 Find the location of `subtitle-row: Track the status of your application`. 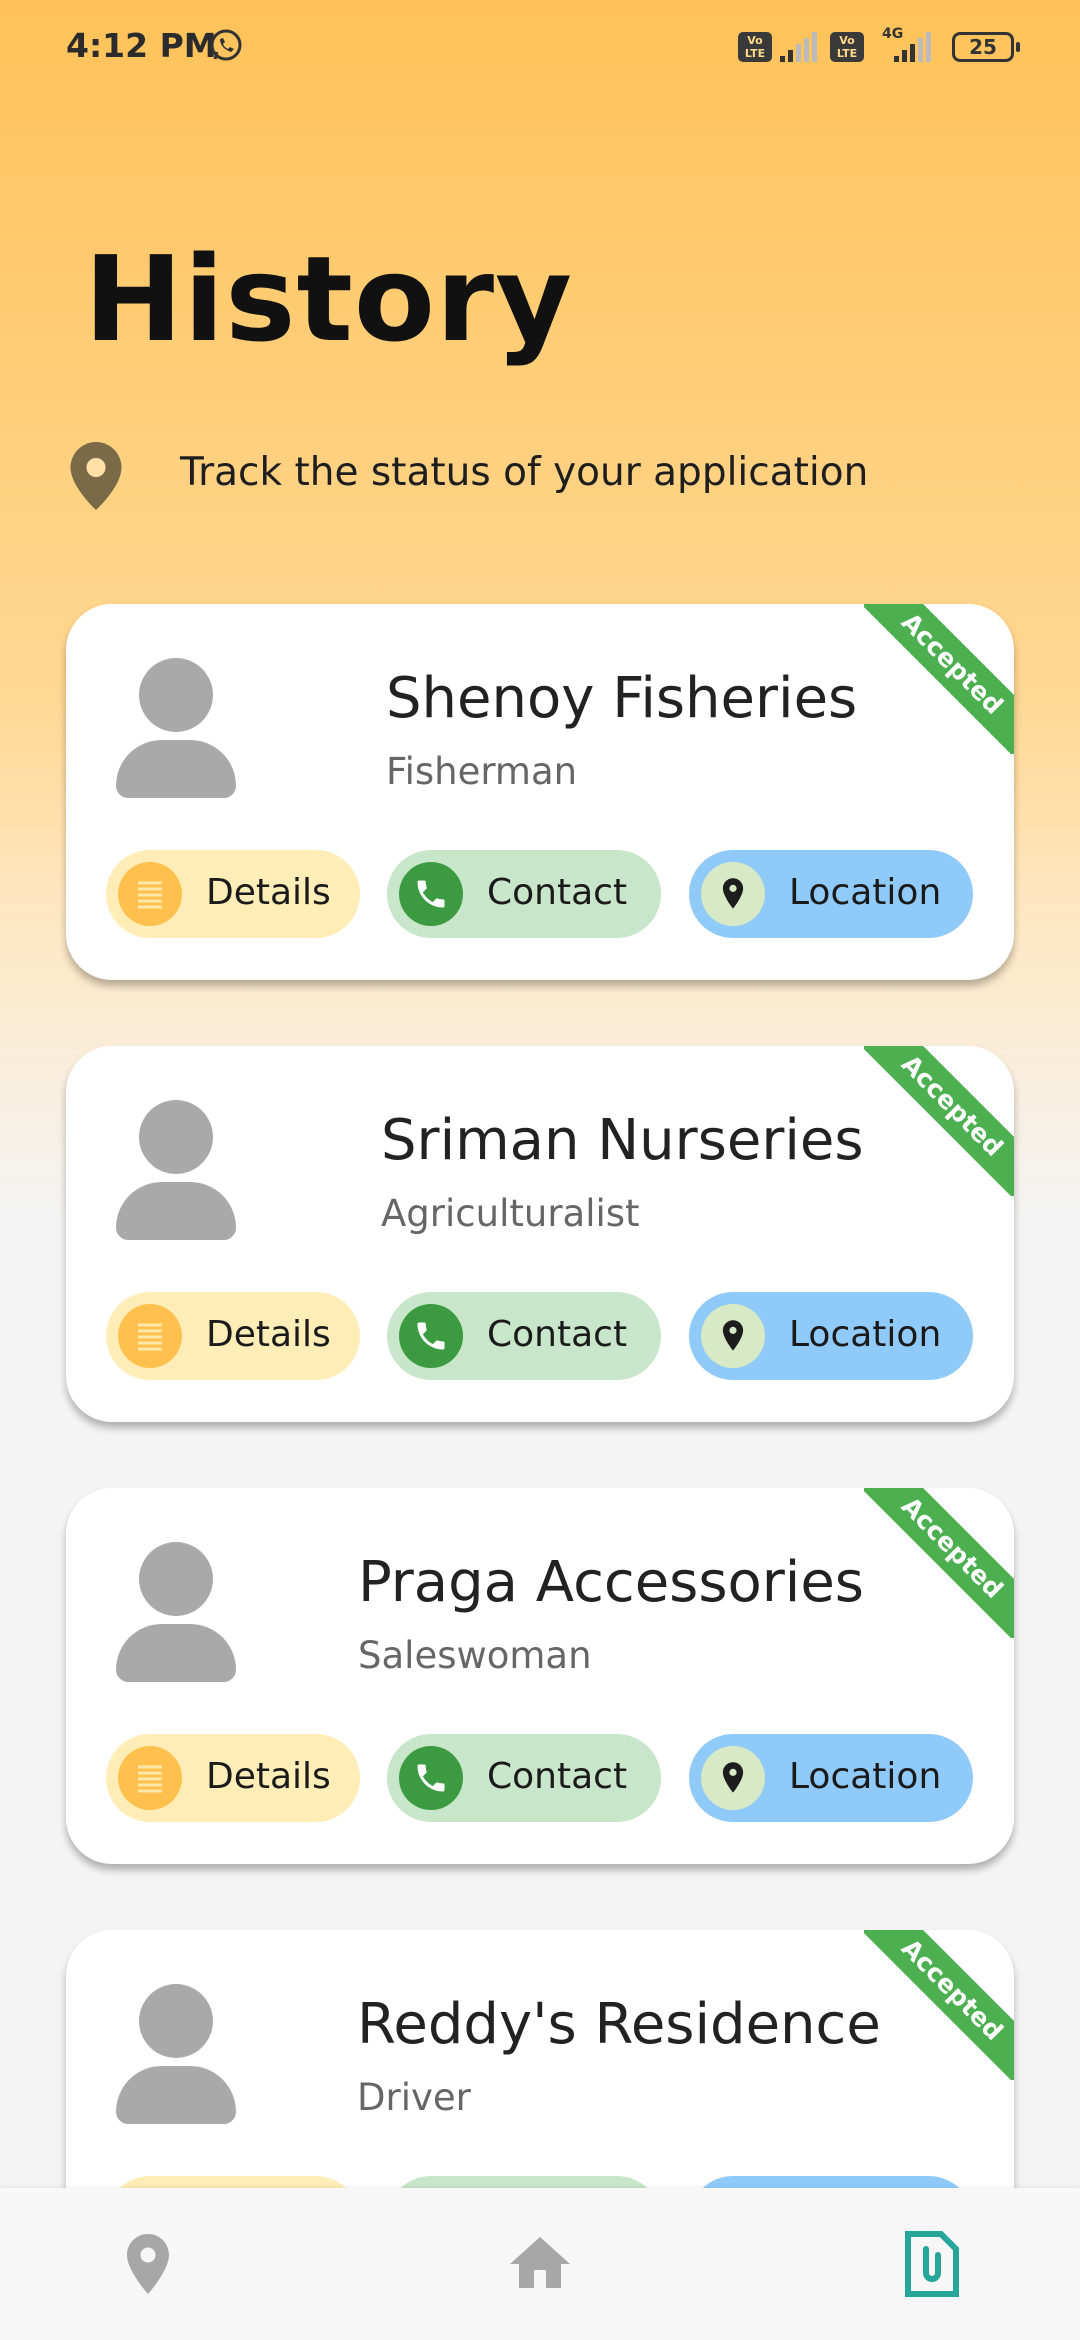

subtitle-row: Track the status of your application is located at coordinates (520, 474).